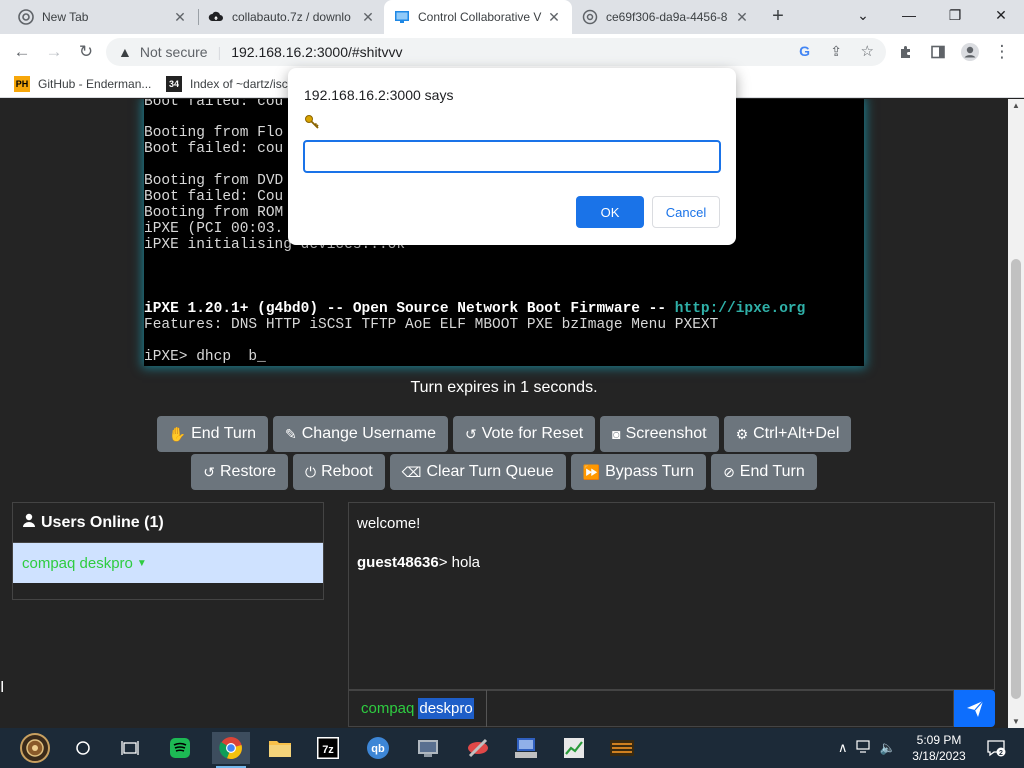 The width and height of the screenshot is (1024, 768). What do you see at coordinates (1016, 479) in the screenshot?
I see `scrollbar-thumb` at bounding box center [1016, 479].